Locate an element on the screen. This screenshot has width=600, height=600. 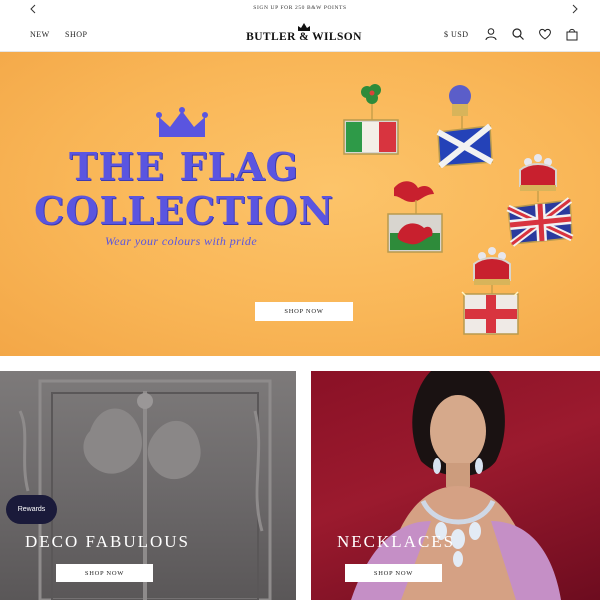
heart-icon is located at coordinates (545, 34).